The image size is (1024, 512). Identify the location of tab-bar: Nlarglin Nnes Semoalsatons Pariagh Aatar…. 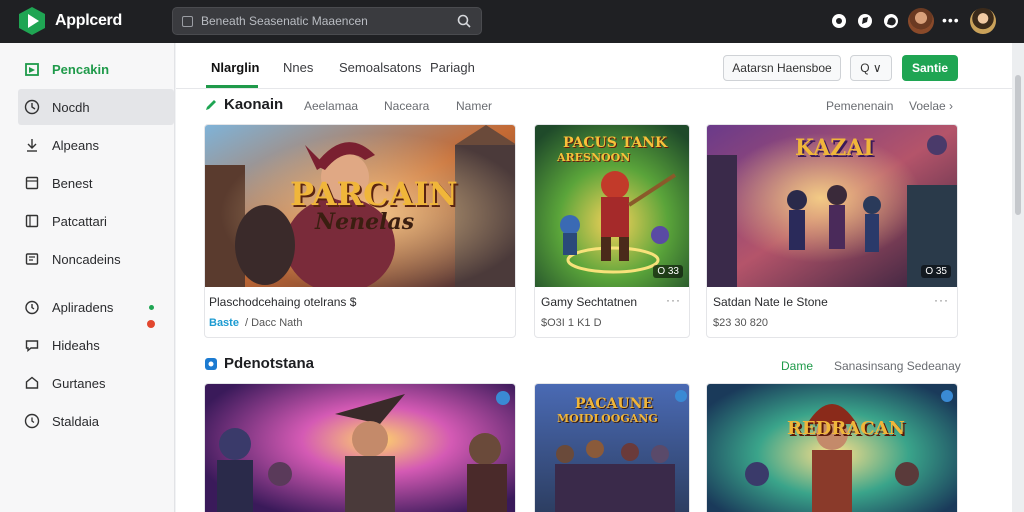
(594, 66).